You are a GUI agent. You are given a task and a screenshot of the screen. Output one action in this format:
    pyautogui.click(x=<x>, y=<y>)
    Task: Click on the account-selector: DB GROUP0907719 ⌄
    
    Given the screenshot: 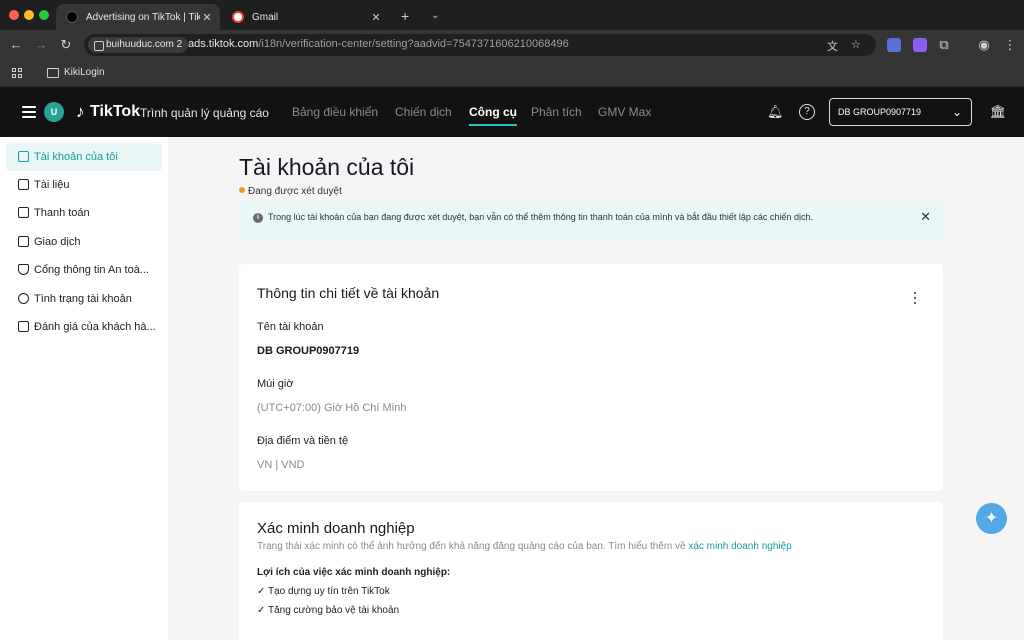 What is the action you would take?
    pyautogui.click(x=900, y=112)
    